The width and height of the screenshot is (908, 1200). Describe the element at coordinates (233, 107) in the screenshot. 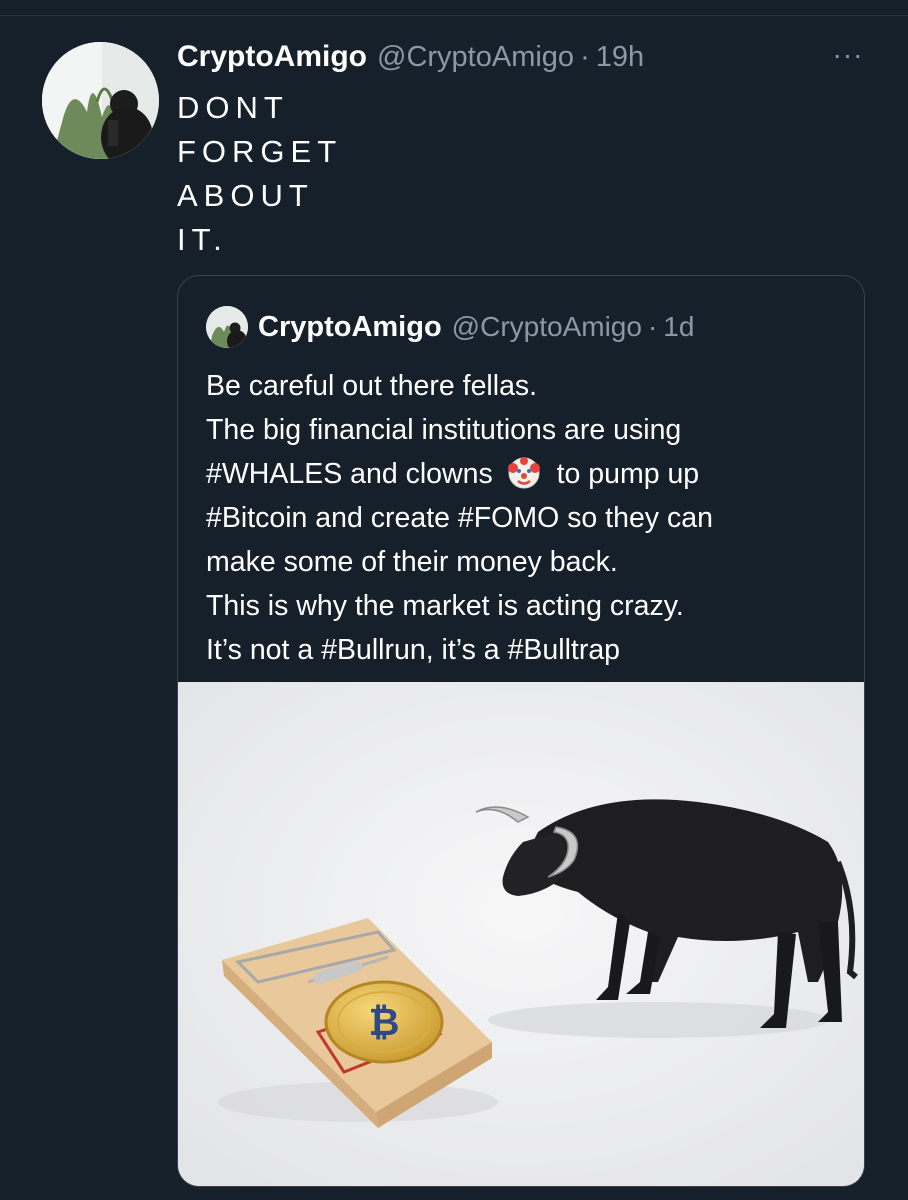

I see `tweet-text-line: DONT` at that location.